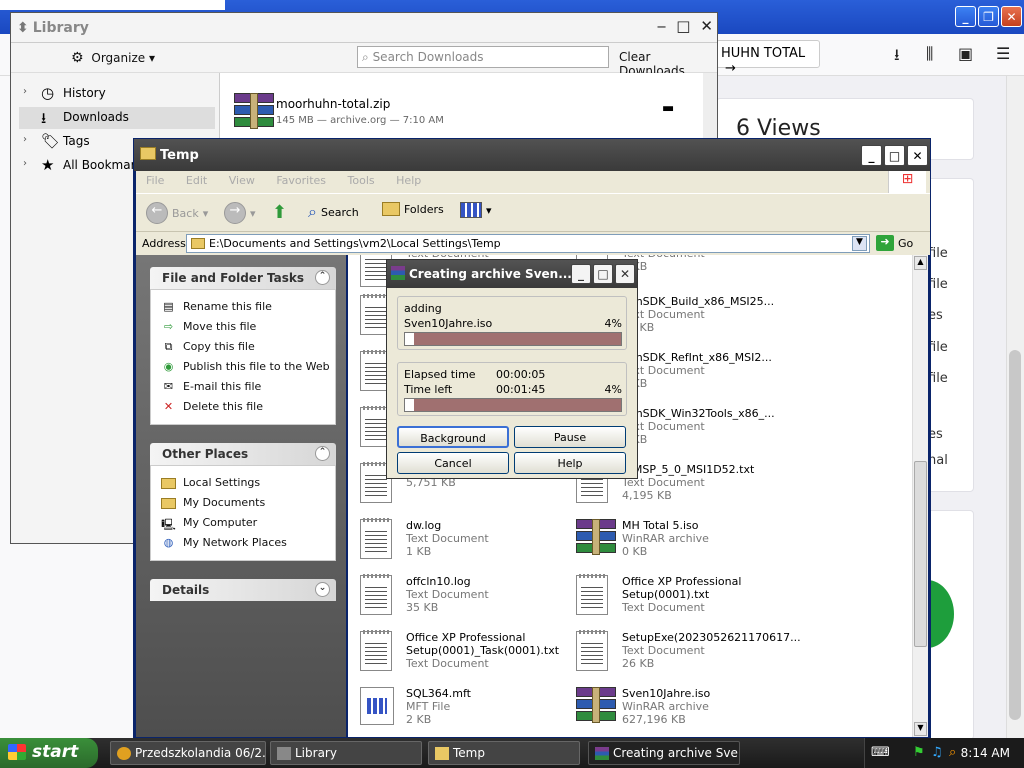  I want to click on background-button: Background, so click(453, 437).